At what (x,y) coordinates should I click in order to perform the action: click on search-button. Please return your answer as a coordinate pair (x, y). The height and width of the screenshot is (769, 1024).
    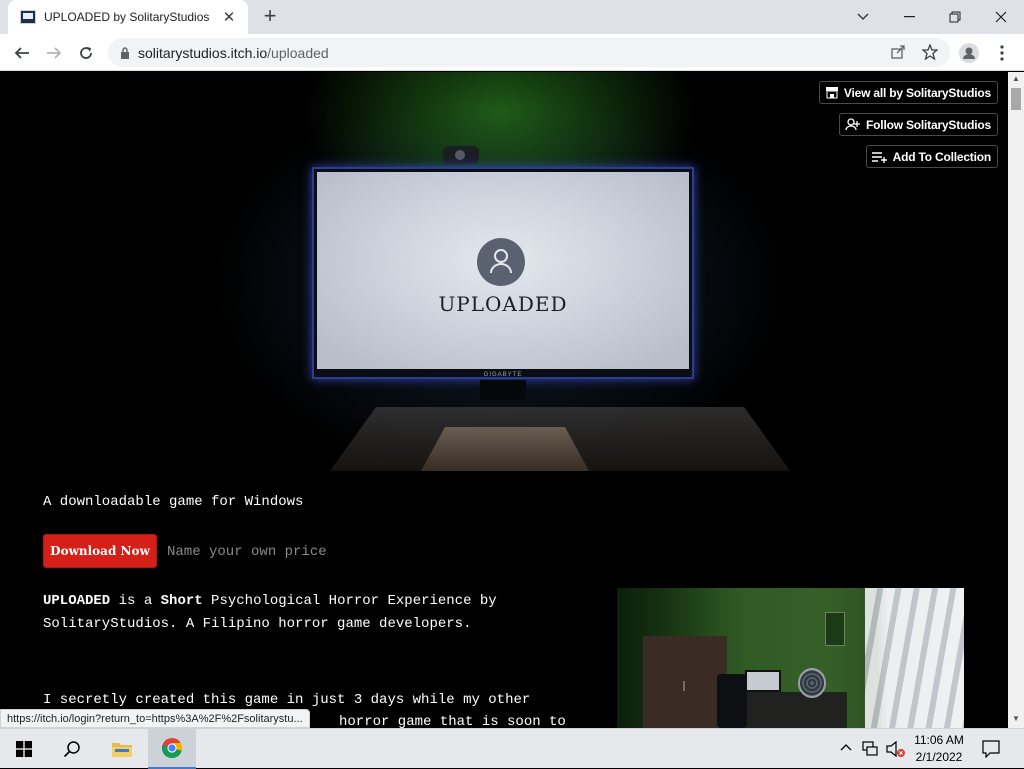
    Looking at the image, I should click on (72, 749).